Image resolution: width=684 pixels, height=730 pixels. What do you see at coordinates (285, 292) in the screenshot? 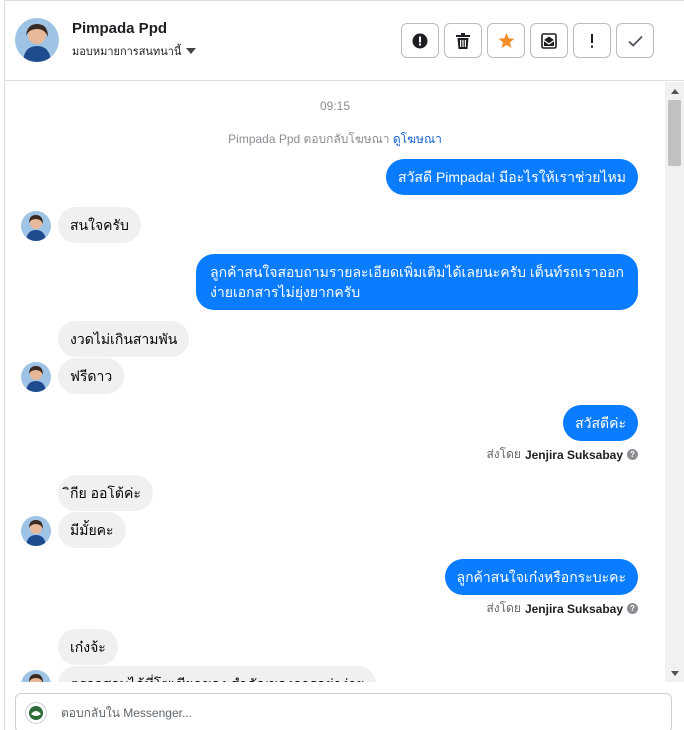
I see `message-line: ง่ายเอกสารไม่ยุ่งยากครับ` at bounding box center [285, 292].